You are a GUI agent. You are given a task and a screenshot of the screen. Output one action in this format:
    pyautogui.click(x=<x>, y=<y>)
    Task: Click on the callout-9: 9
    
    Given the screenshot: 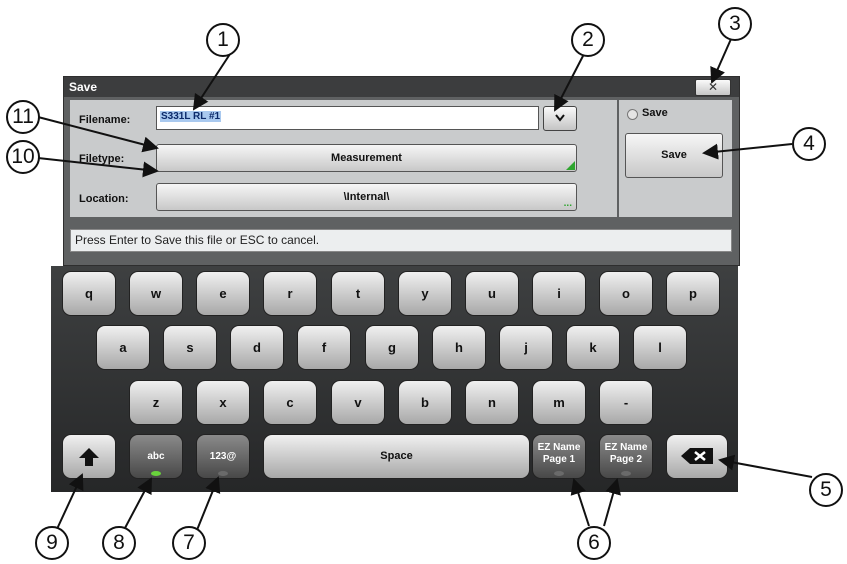 What is the action you would take?
    pyautogui.click(x=52, y=543)
    